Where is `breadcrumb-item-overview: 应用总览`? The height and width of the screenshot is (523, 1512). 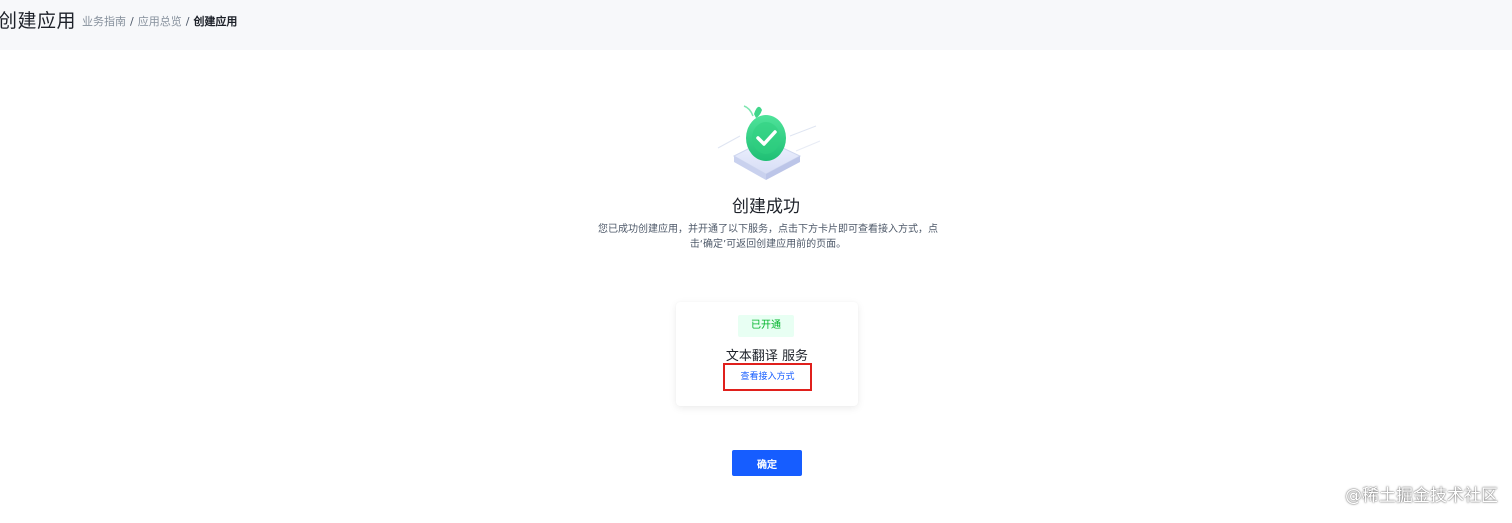
breadcrumb-item-overview: 应用总览 is located at coordinates (160, 22).